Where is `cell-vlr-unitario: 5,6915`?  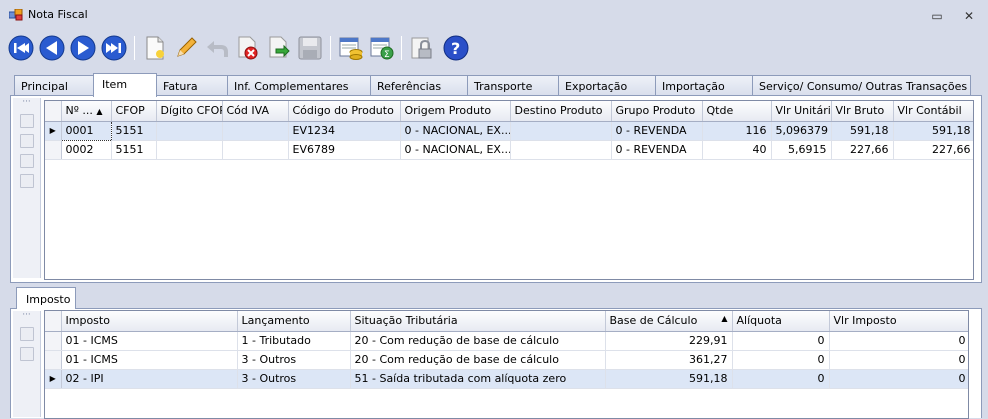
cell-vlr-unitario: 5,6915 is located at coordinates (801, 150).